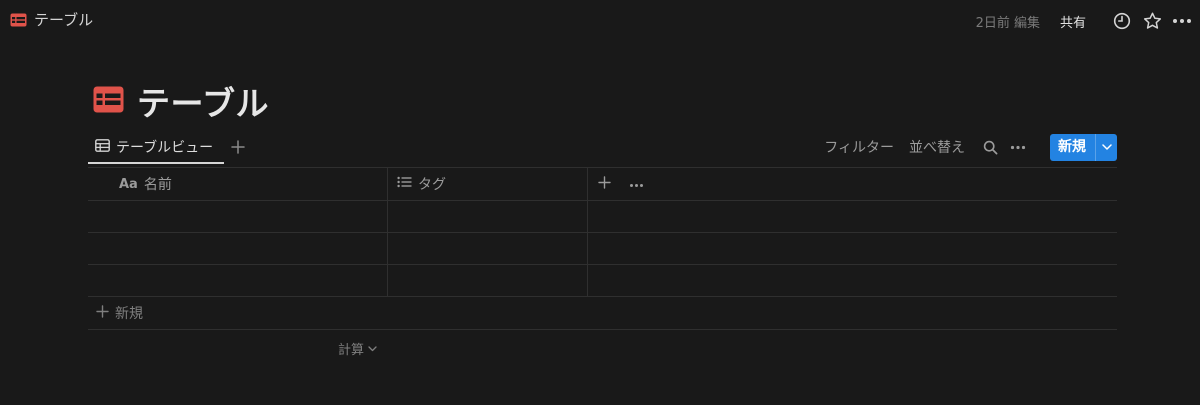  Describe the element at coordinates (237, 184) in the screenshot. I see `column-header-name: Aa 名前` at that location.